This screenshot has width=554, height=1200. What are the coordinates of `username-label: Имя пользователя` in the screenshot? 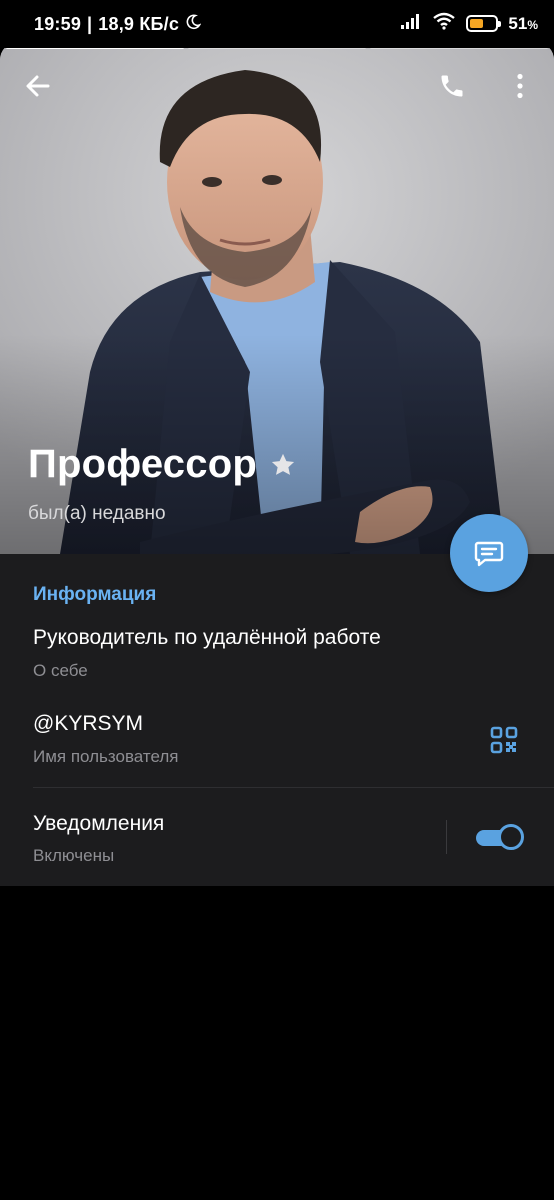 It's located at (106, 756).